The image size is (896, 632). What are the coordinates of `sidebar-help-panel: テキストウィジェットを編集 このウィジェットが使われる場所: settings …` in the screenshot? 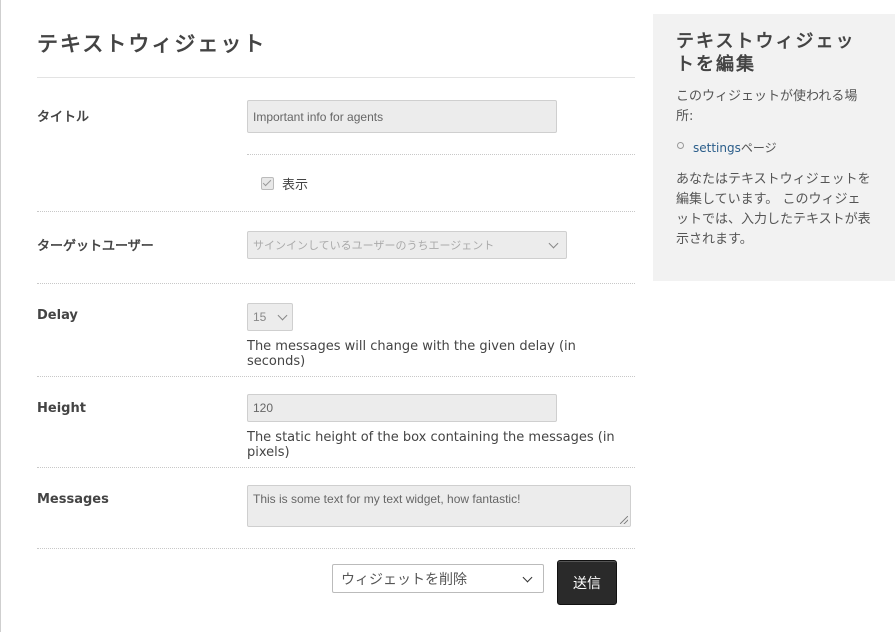 It's located at (774, 147).